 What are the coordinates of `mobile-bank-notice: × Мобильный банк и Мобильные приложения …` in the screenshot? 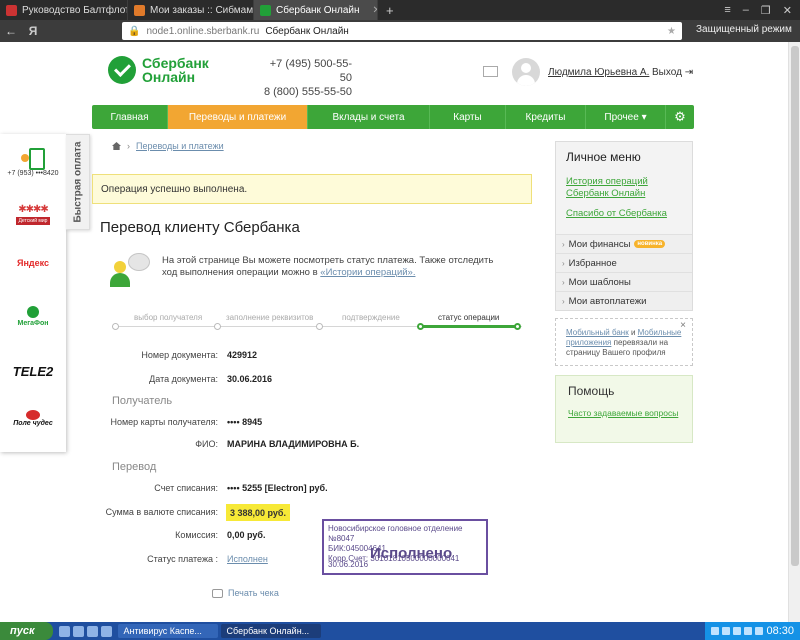 It's located at (624, 342).